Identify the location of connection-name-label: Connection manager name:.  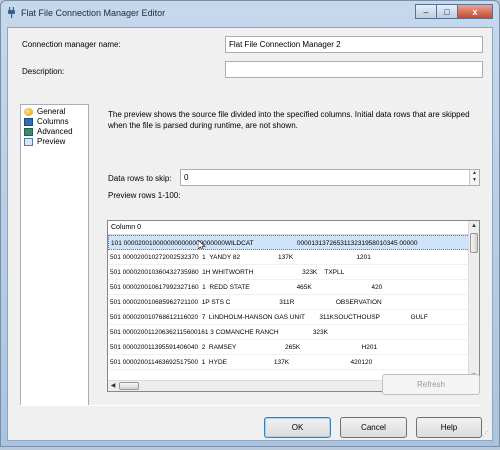
(71, 44).